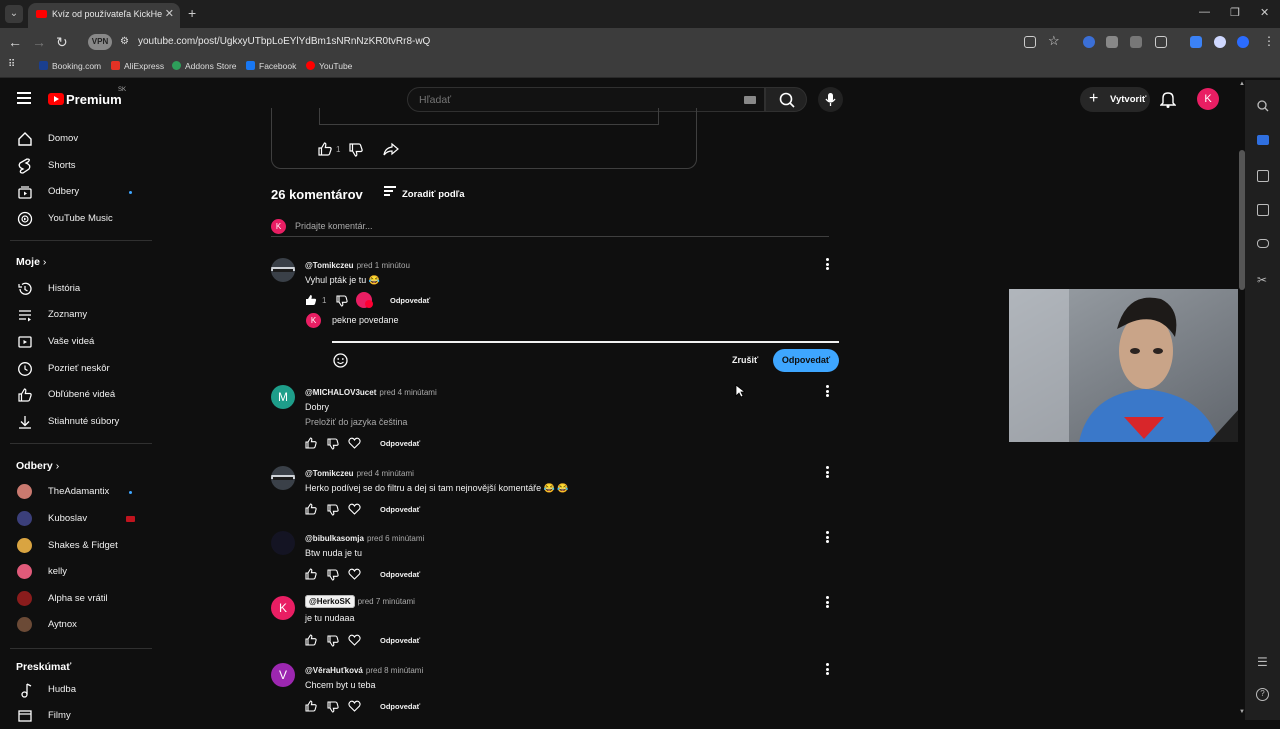  I want to click on search-icon, so click(1263, 106).